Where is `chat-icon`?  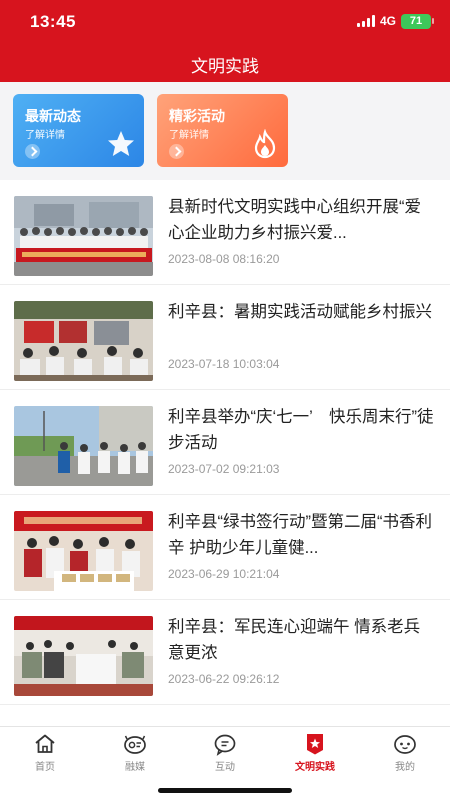
chat-icon is located at coordinates (225, 745).